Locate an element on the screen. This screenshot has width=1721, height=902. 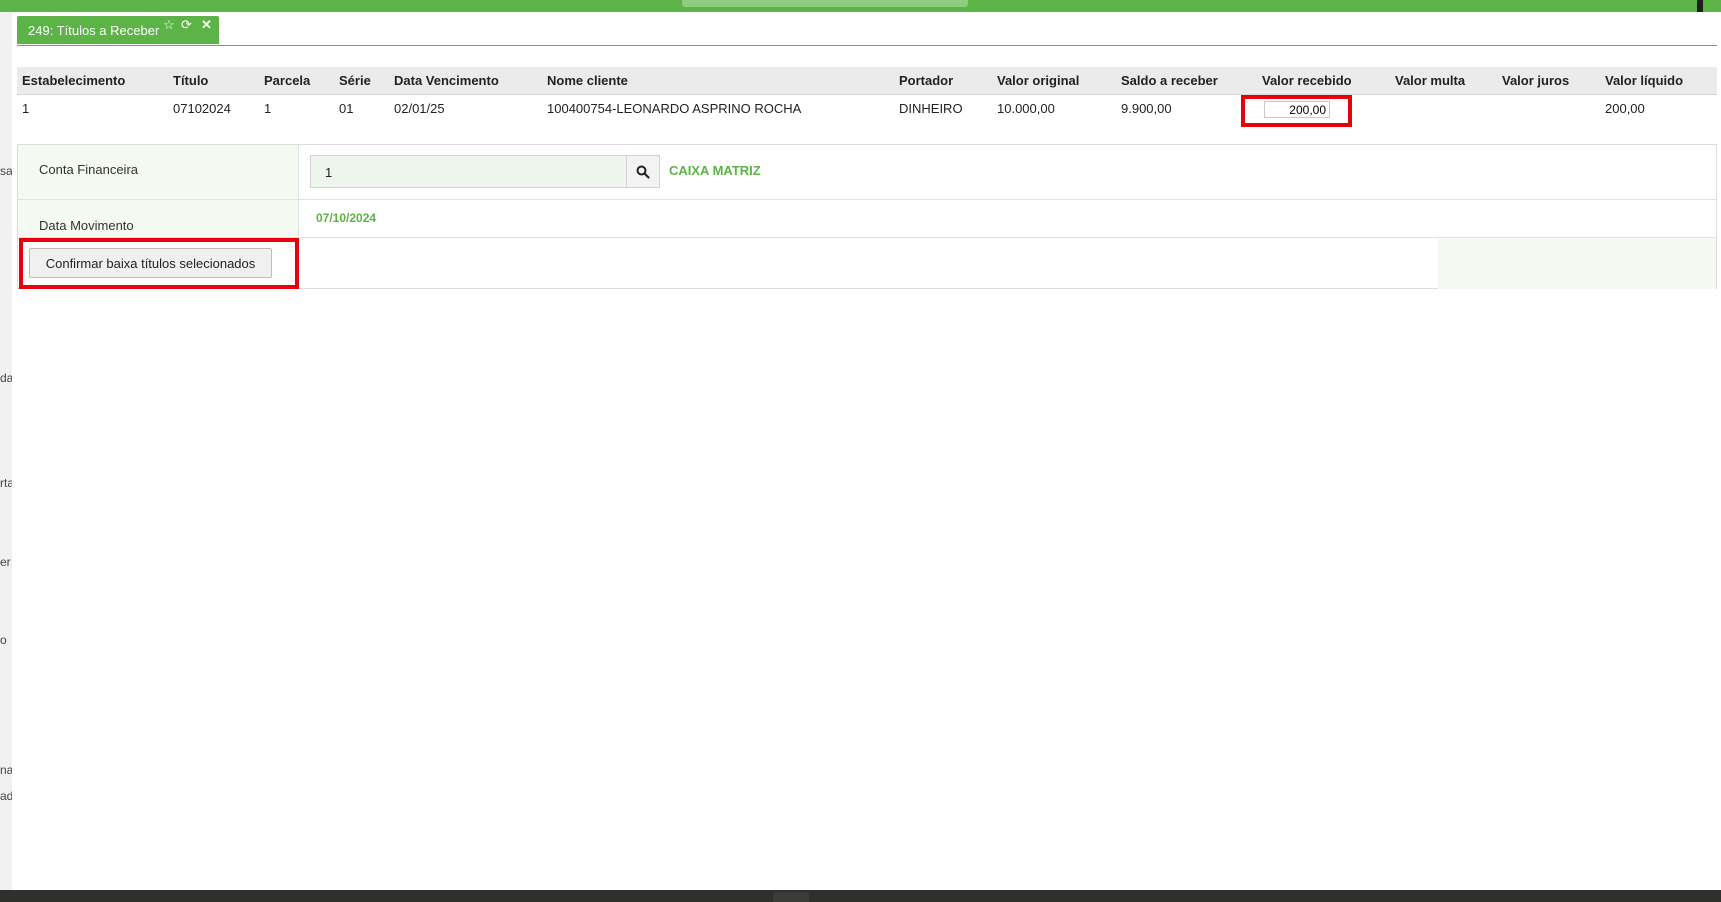
search-icon is located at coordinates (643, 172).